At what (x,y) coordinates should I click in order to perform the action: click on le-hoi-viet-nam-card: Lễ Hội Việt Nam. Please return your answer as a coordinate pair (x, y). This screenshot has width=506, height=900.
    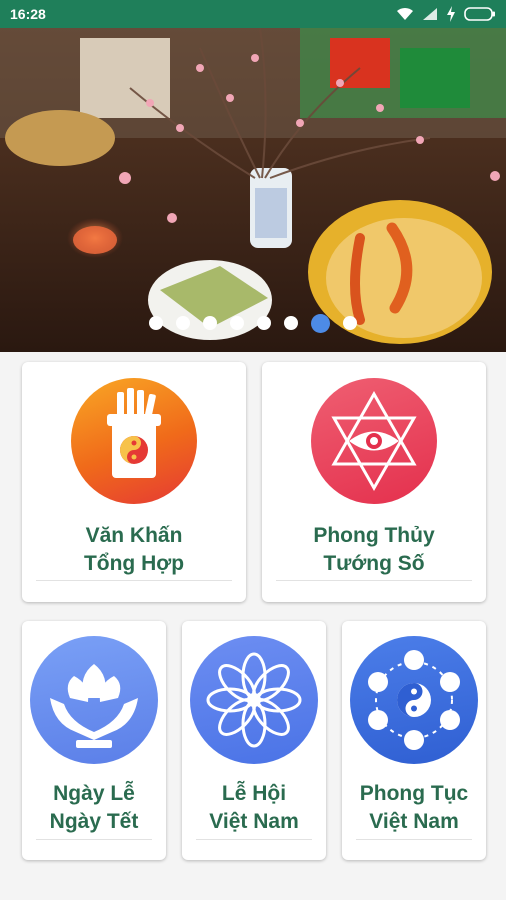
    Looking at the image, I should click on (254, 740).